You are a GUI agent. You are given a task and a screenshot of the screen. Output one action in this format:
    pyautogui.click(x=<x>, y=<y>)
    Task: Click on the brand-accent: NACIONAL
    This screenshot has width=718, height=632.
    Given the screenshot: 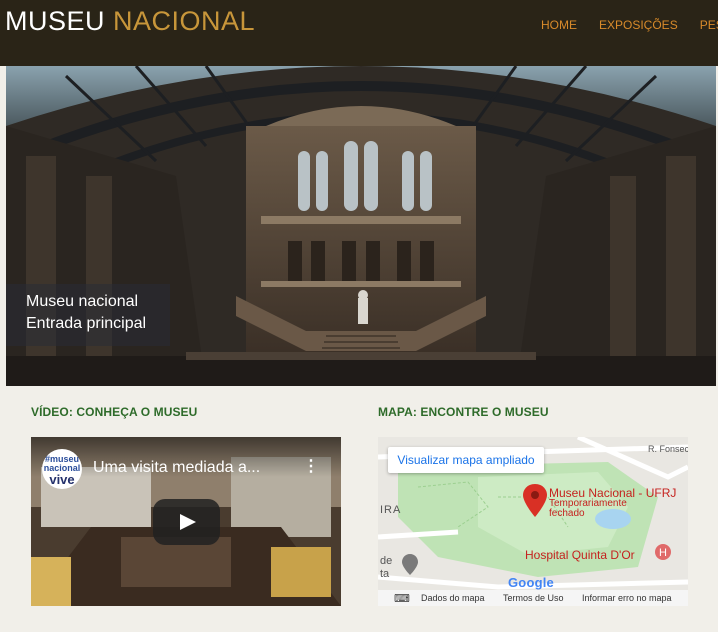 What is the action you would take?
    pyautogui.click(x=184, y=21)
    